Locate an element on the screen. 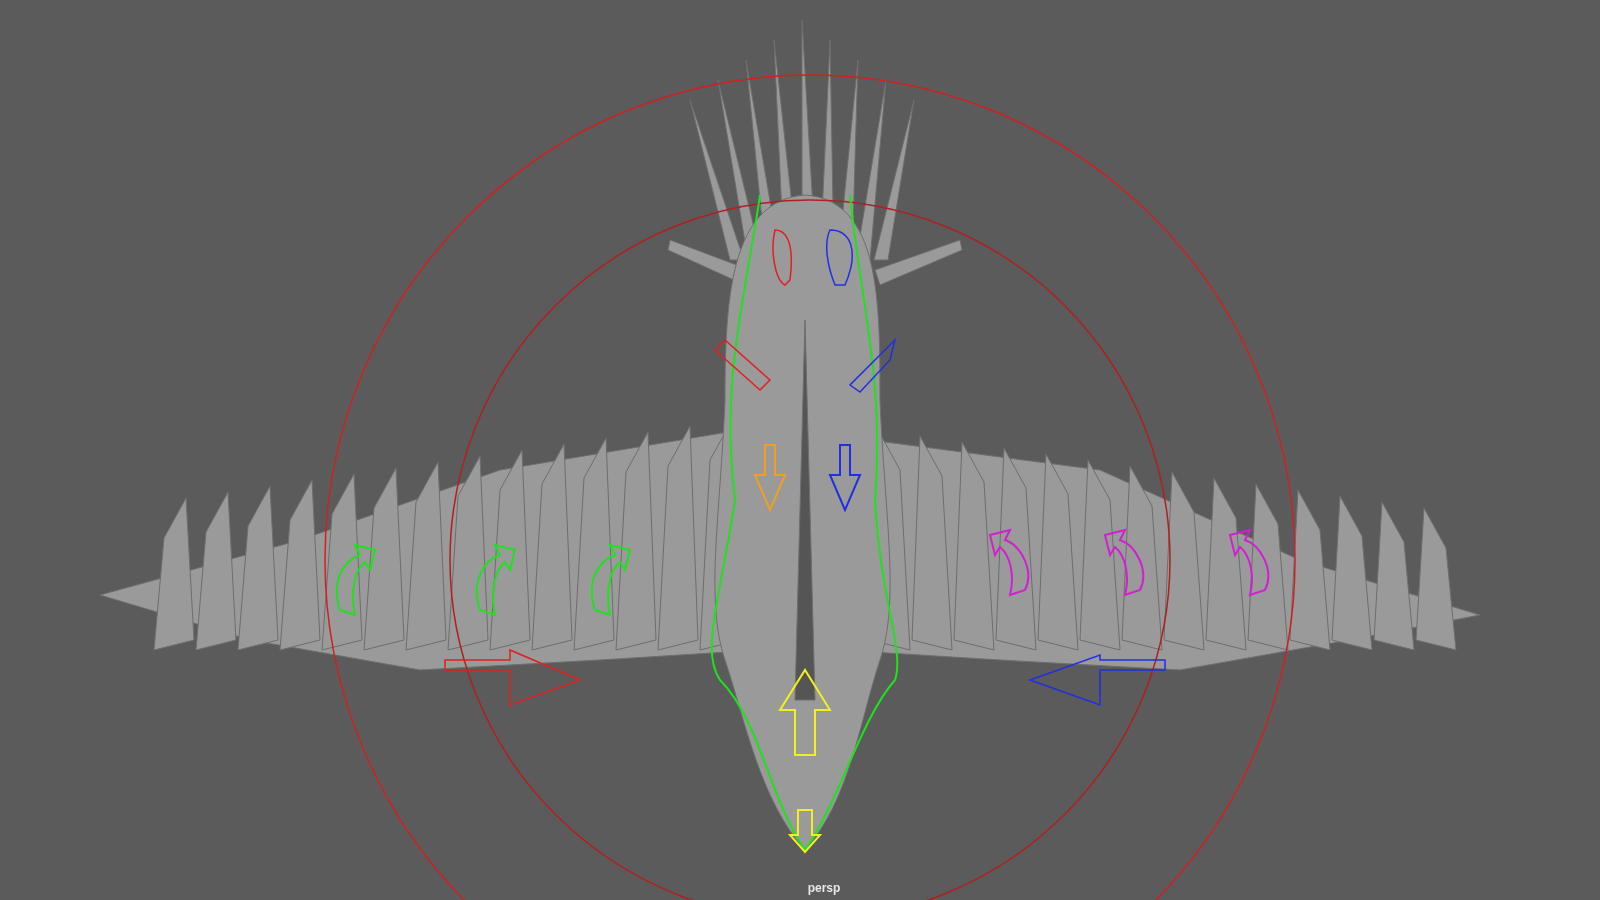 The image size is (1600, 900). camera-label: persp is located at coordinates (823, 888).